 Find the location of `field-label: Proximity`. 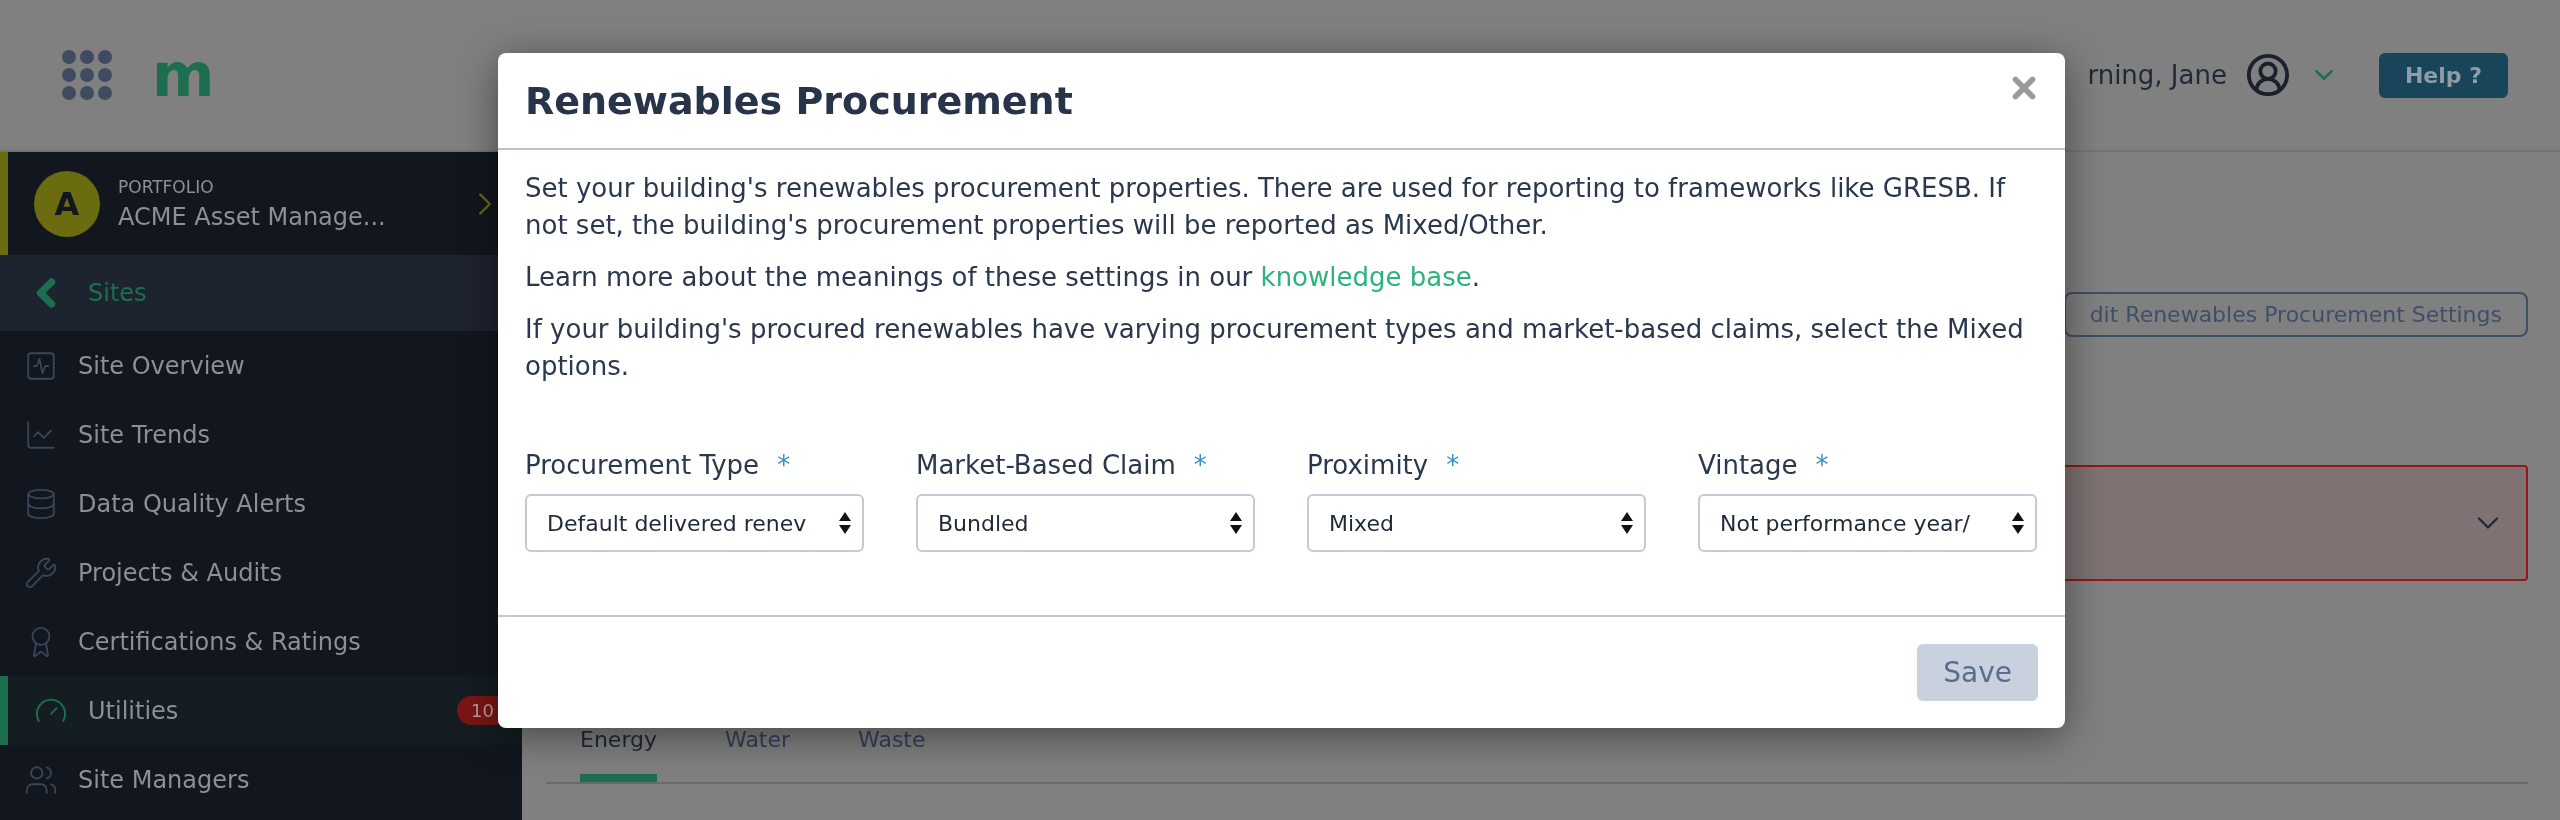

field-label: Proximity is located at coordinates (1368, 465).